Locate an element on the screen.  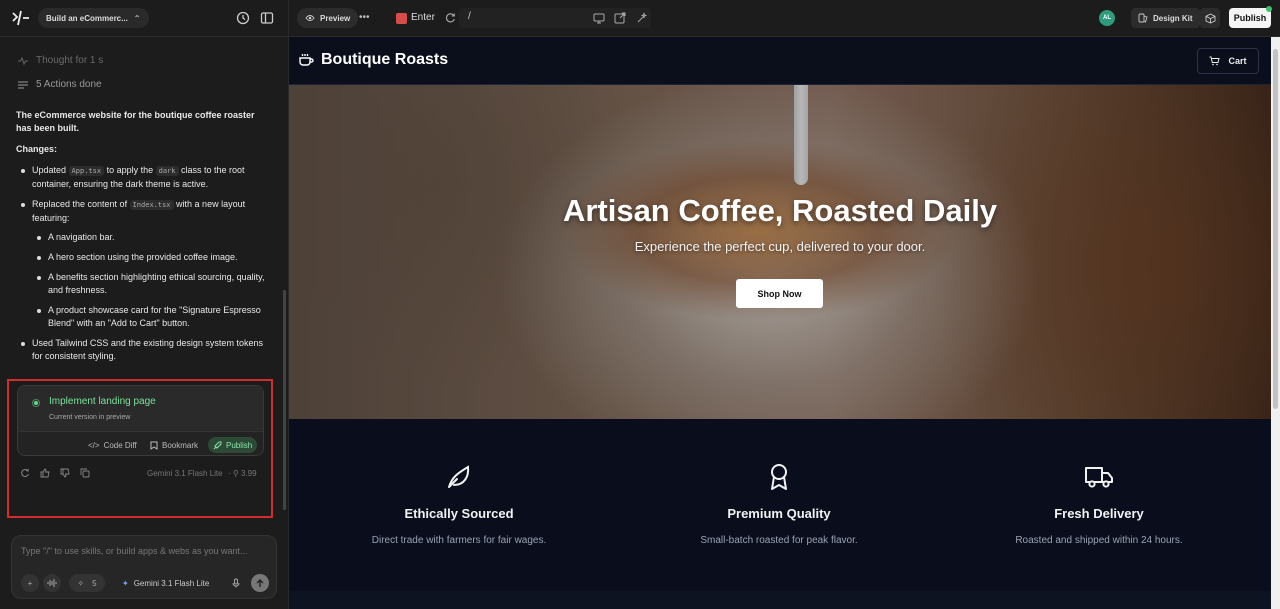
bookmark-label: Bookmark is located at coordinates (180, 445).